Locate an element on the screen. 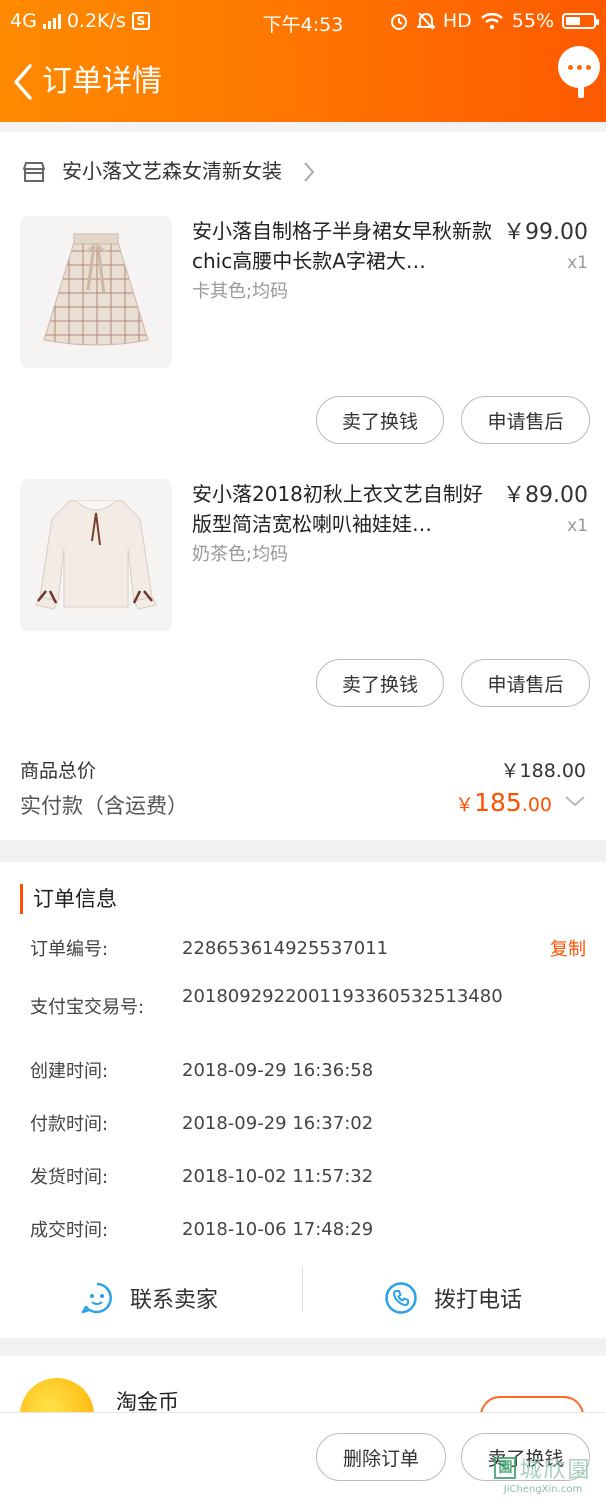  paid-row: 实付款（含运费） ￥185.00 is located at coordinates (303, 805).